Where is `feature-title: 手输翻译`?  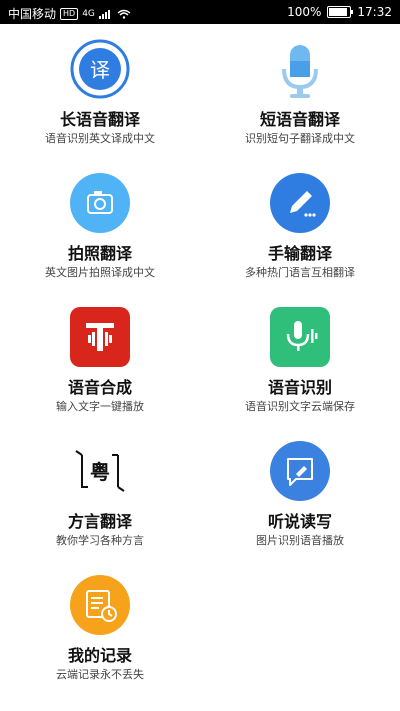 feature-title: 手输翻译 is located at coordinates (299, 253).